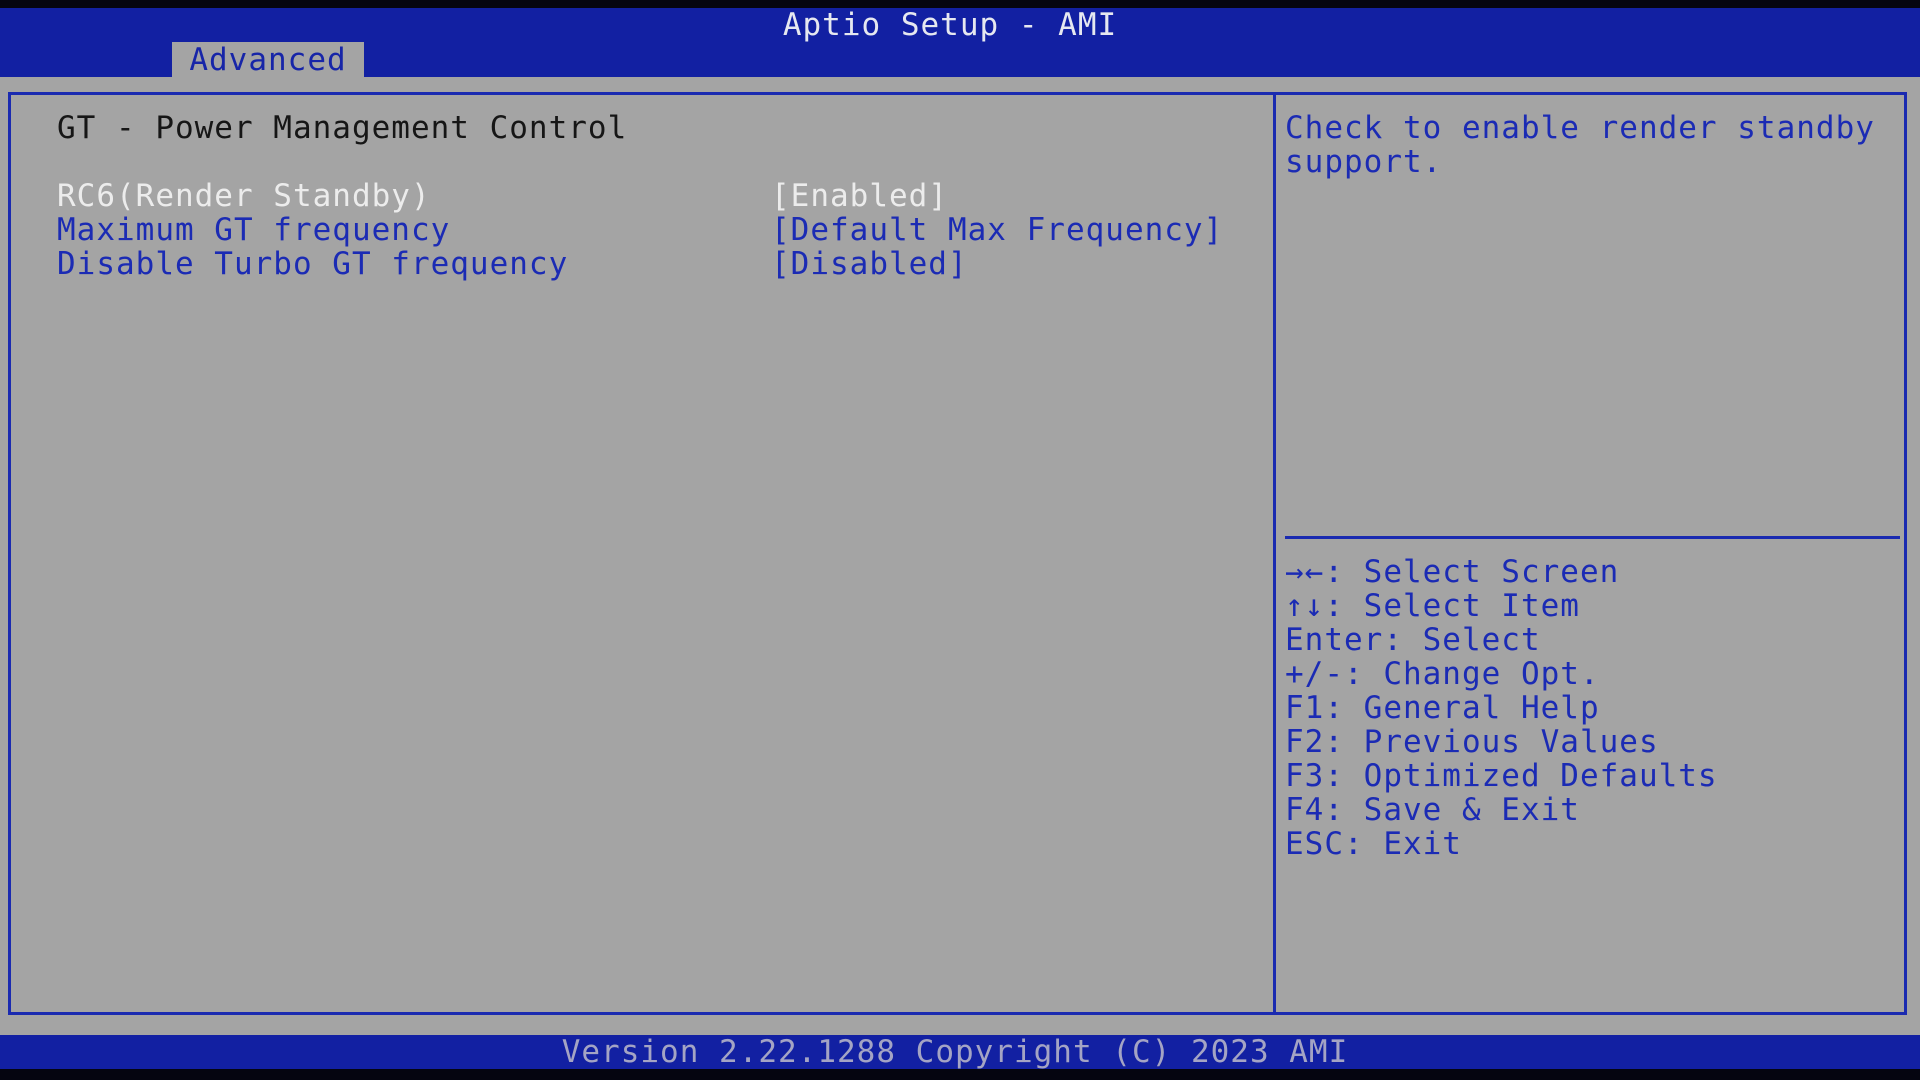 This screenshot has width=1920, height=1080. Describe the element at coordinates (254, 230) in the screenshot. I see `setting-label: Maximum GT frequency` at that location.